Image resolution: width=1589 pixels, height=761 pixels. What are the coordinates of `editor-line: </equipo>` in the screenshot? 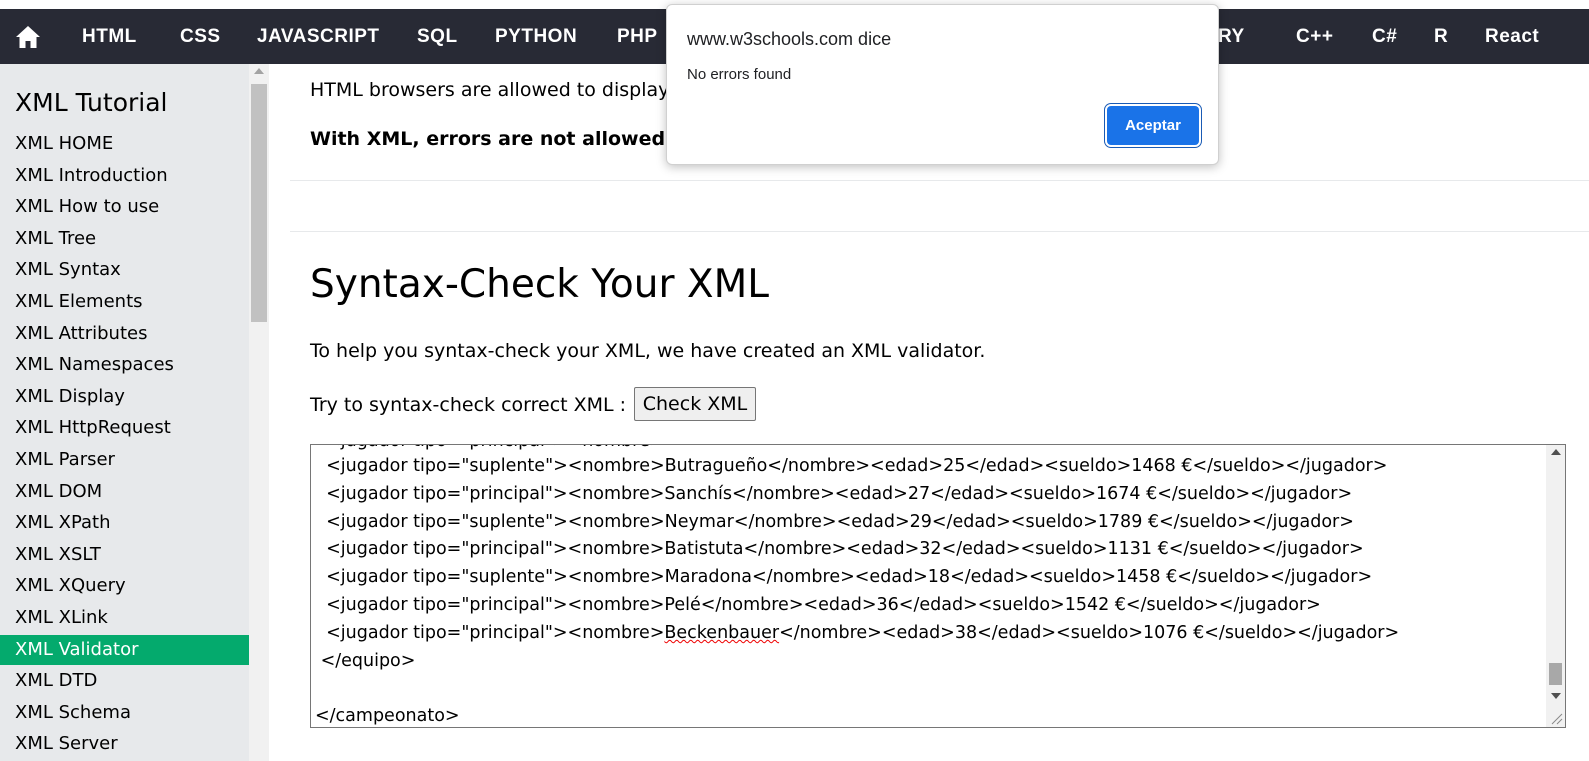 It's located at (365, 660).